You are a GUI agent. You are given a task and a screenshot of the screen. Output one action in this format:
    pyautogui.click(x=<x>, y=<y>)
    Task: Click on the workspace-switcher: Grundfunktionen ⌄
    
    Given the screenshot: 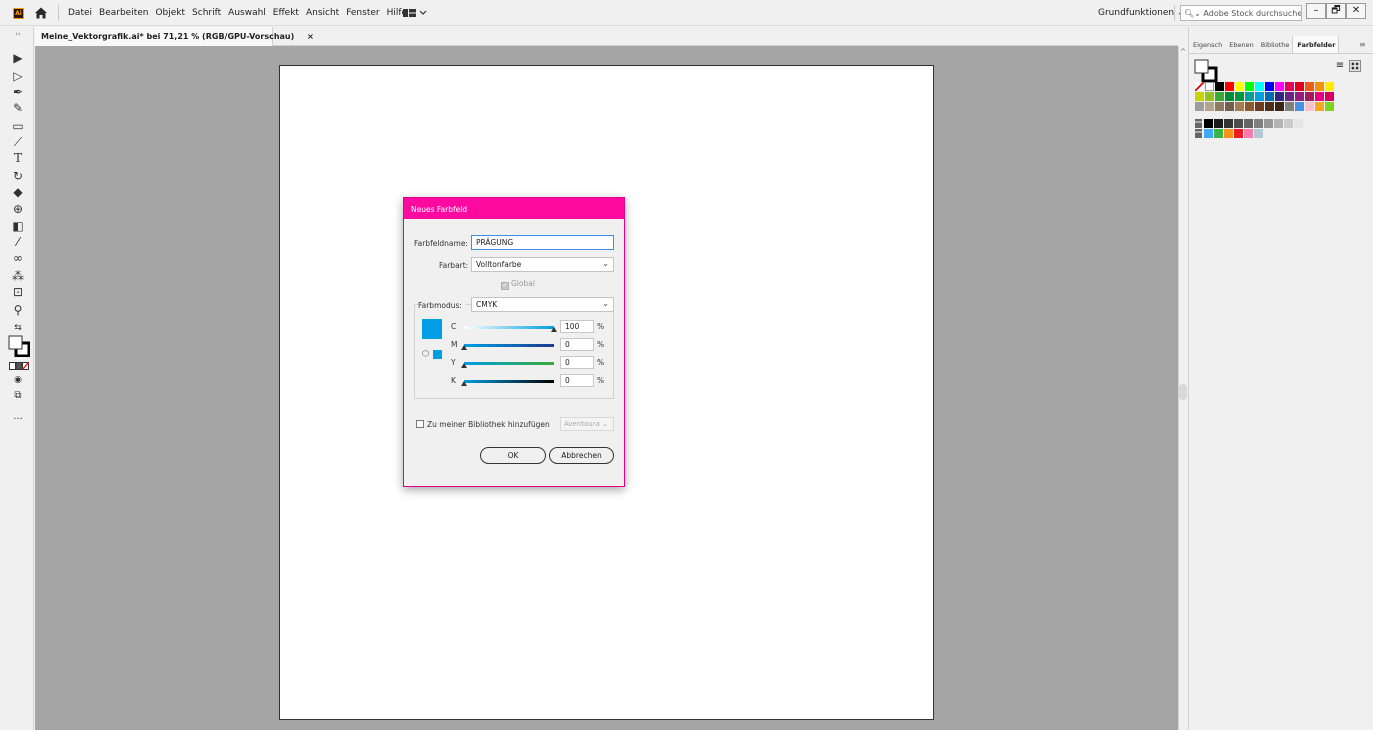 What is the action you would take?
    pyautogui.click(x=1141, y=13)
    